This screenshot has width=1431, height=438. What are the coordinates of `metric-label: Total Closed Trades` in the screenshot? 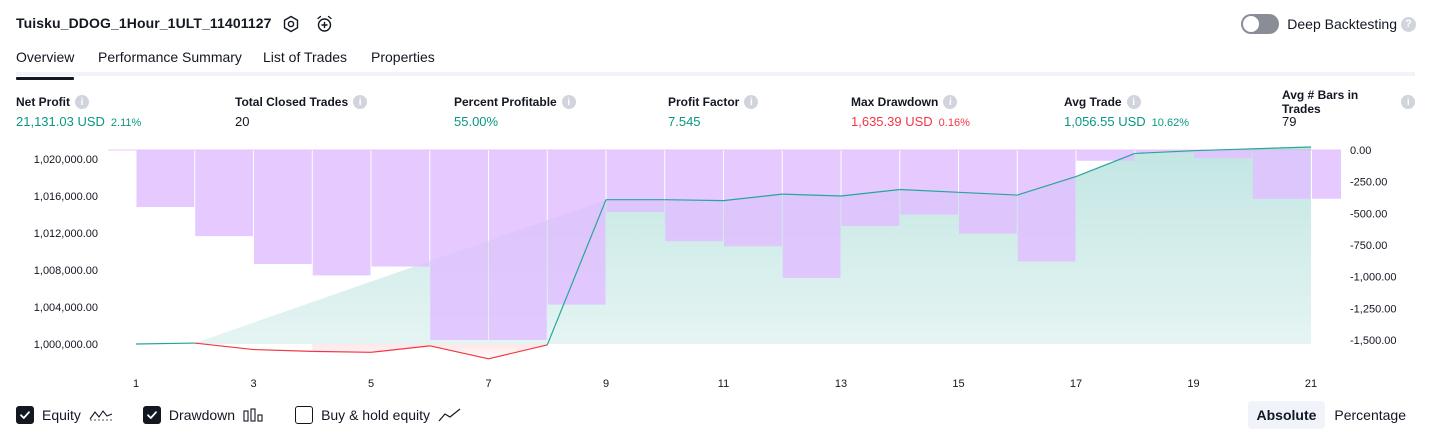 It's located at (292, 102).